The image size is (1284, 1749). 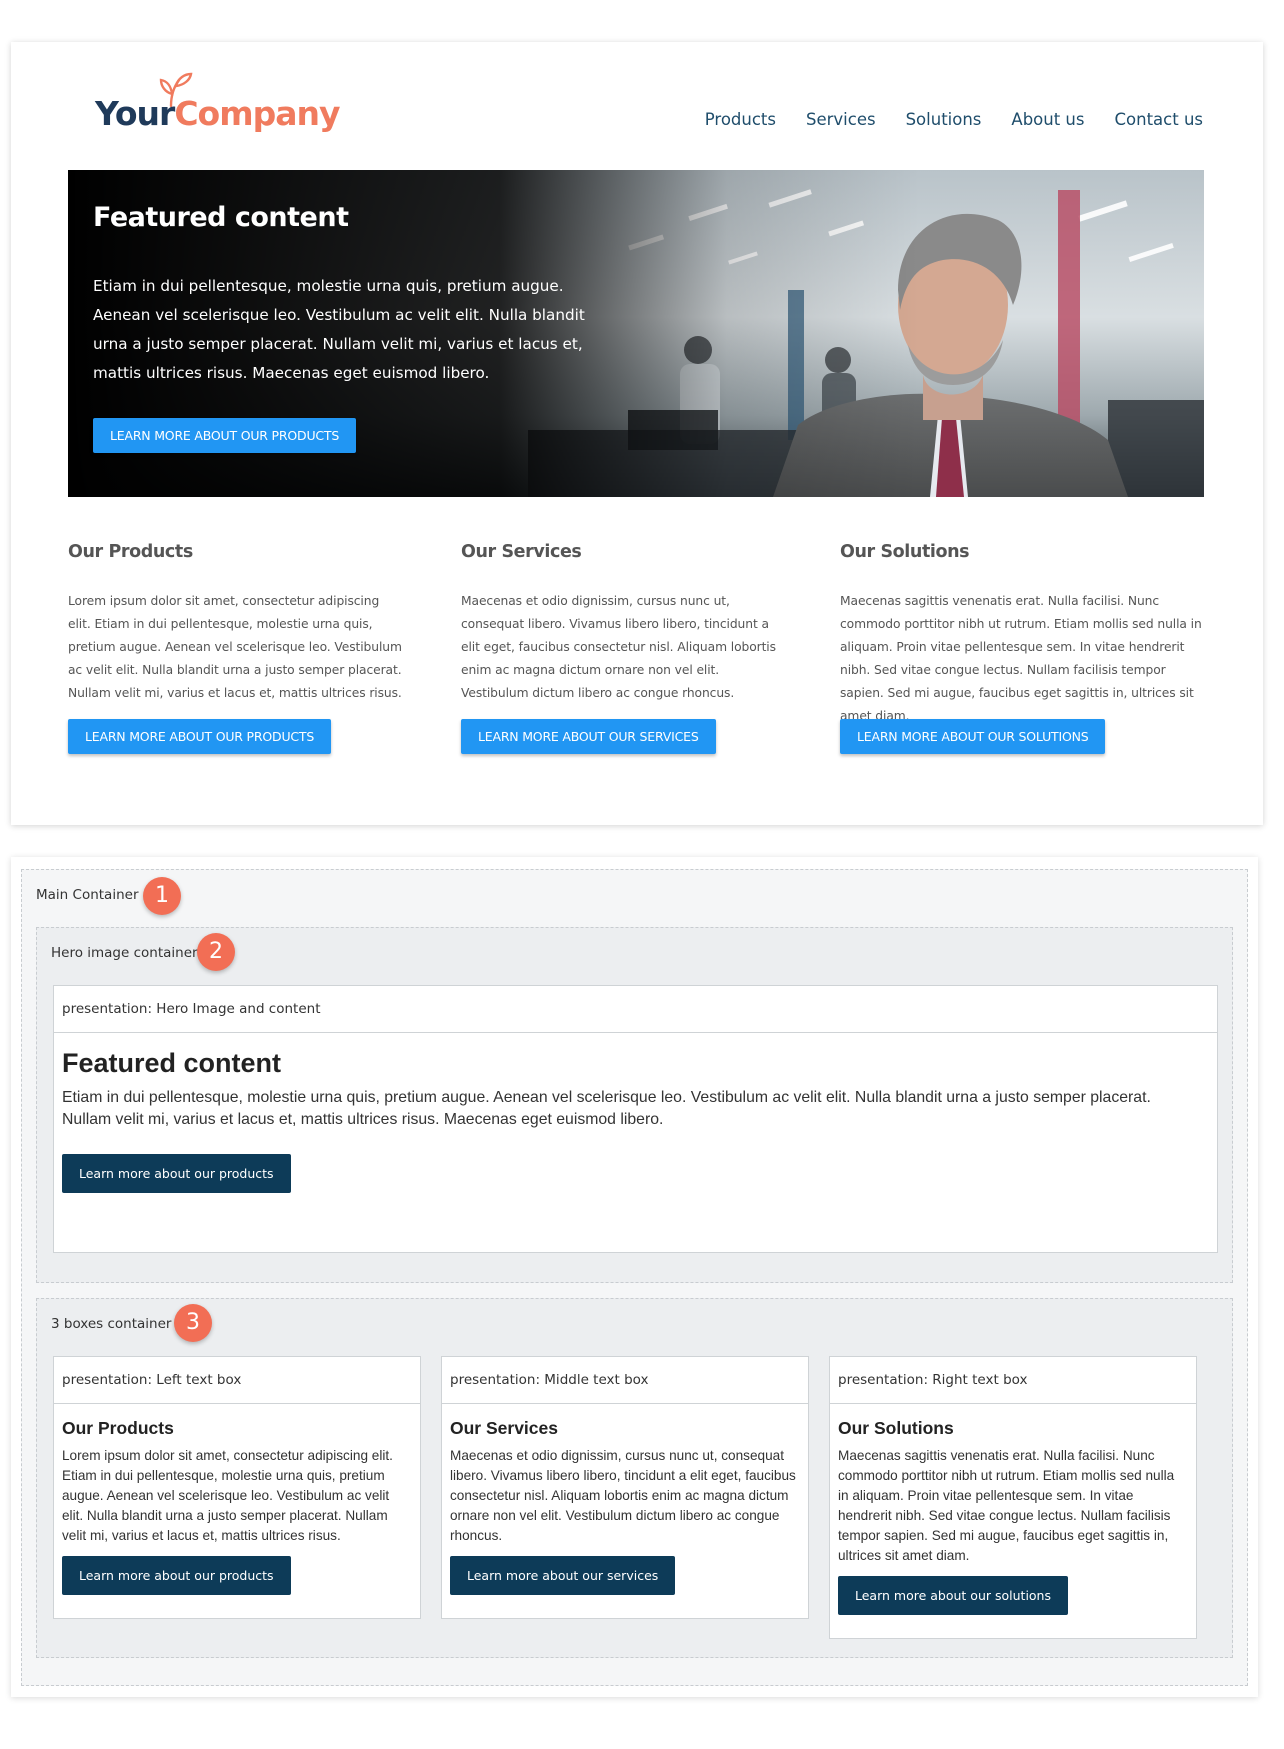 I want to click on nav-contact-us: Contact us, so click(x=1159, y=119).